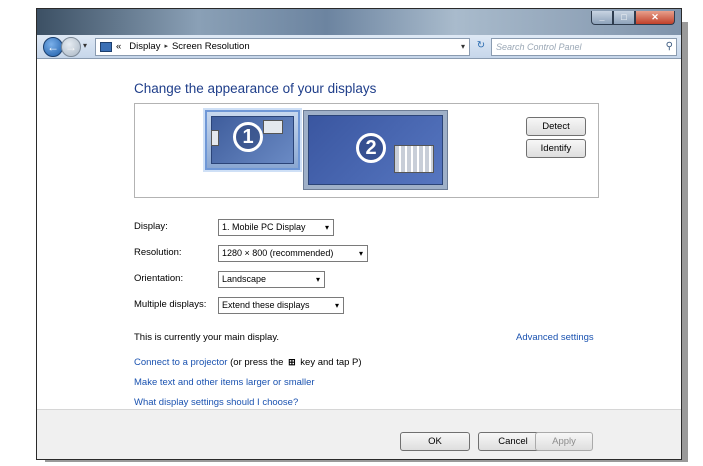 The height and width of the screenshot is (466, 703). Describe the element at coordinates (331, 362) in the screenshot. I see `projector-hint-text-2: key and tap P)` at that location.